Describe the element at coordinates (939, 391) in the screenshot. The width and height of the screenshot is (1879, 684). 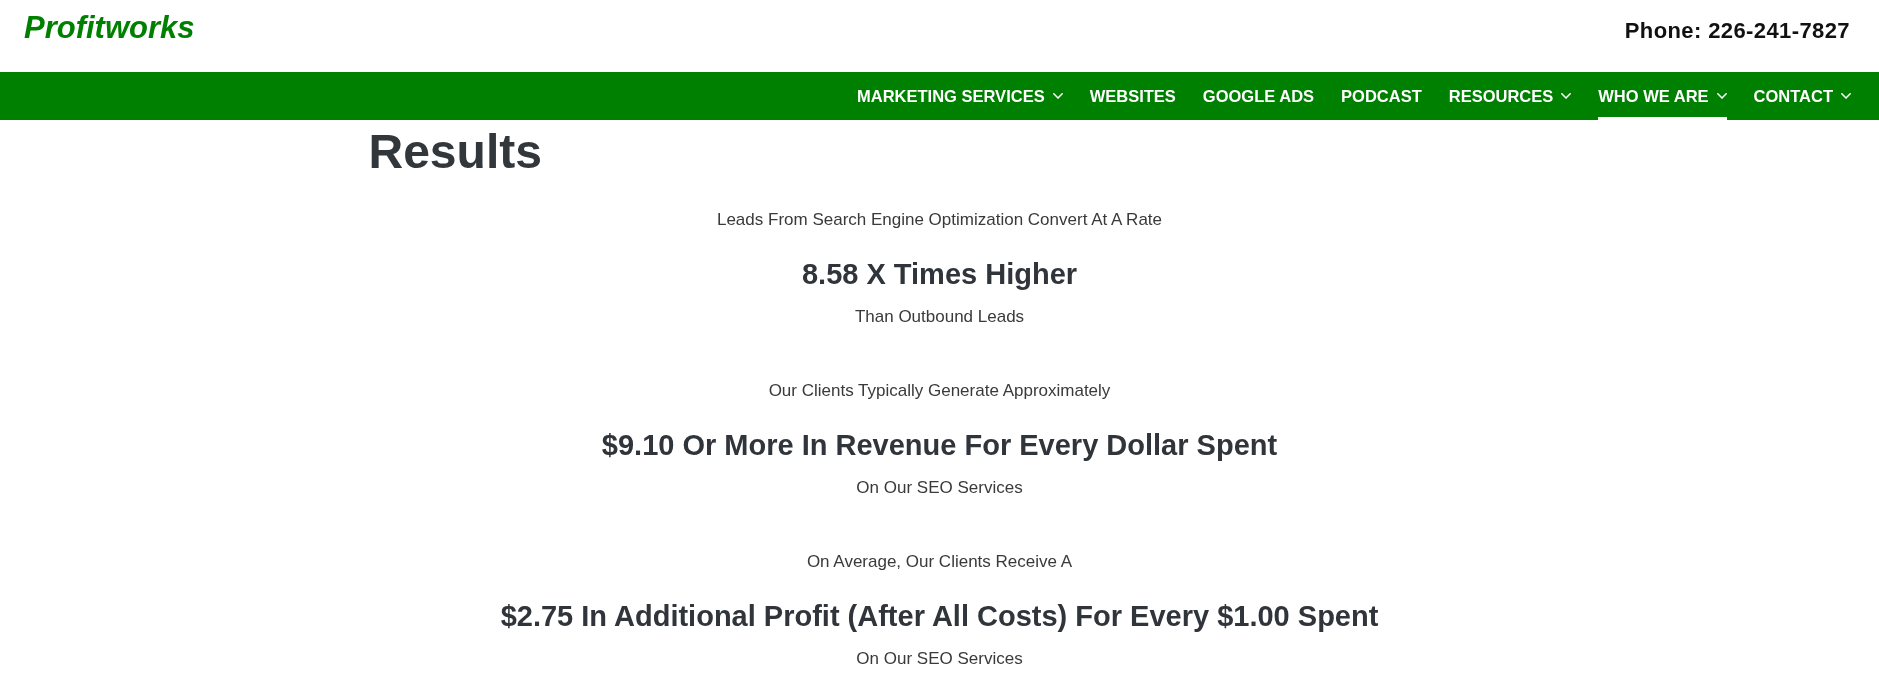
I see `stat-intro: Our Clients Typically Generate Approximately` at that location.